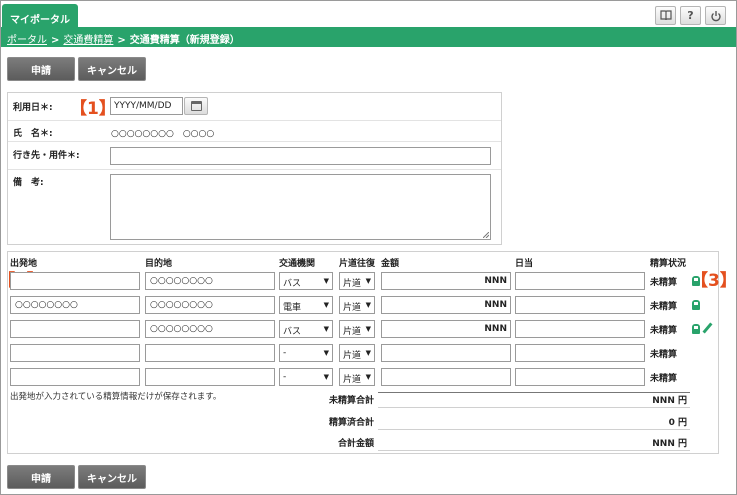 This screenshot has height=495, width=737. What do you see at coordinates (184, 40) in the screenshot?
I see `breadcrumb-current: 交通費精算（新規登録）` at bounding box center [184, 40].